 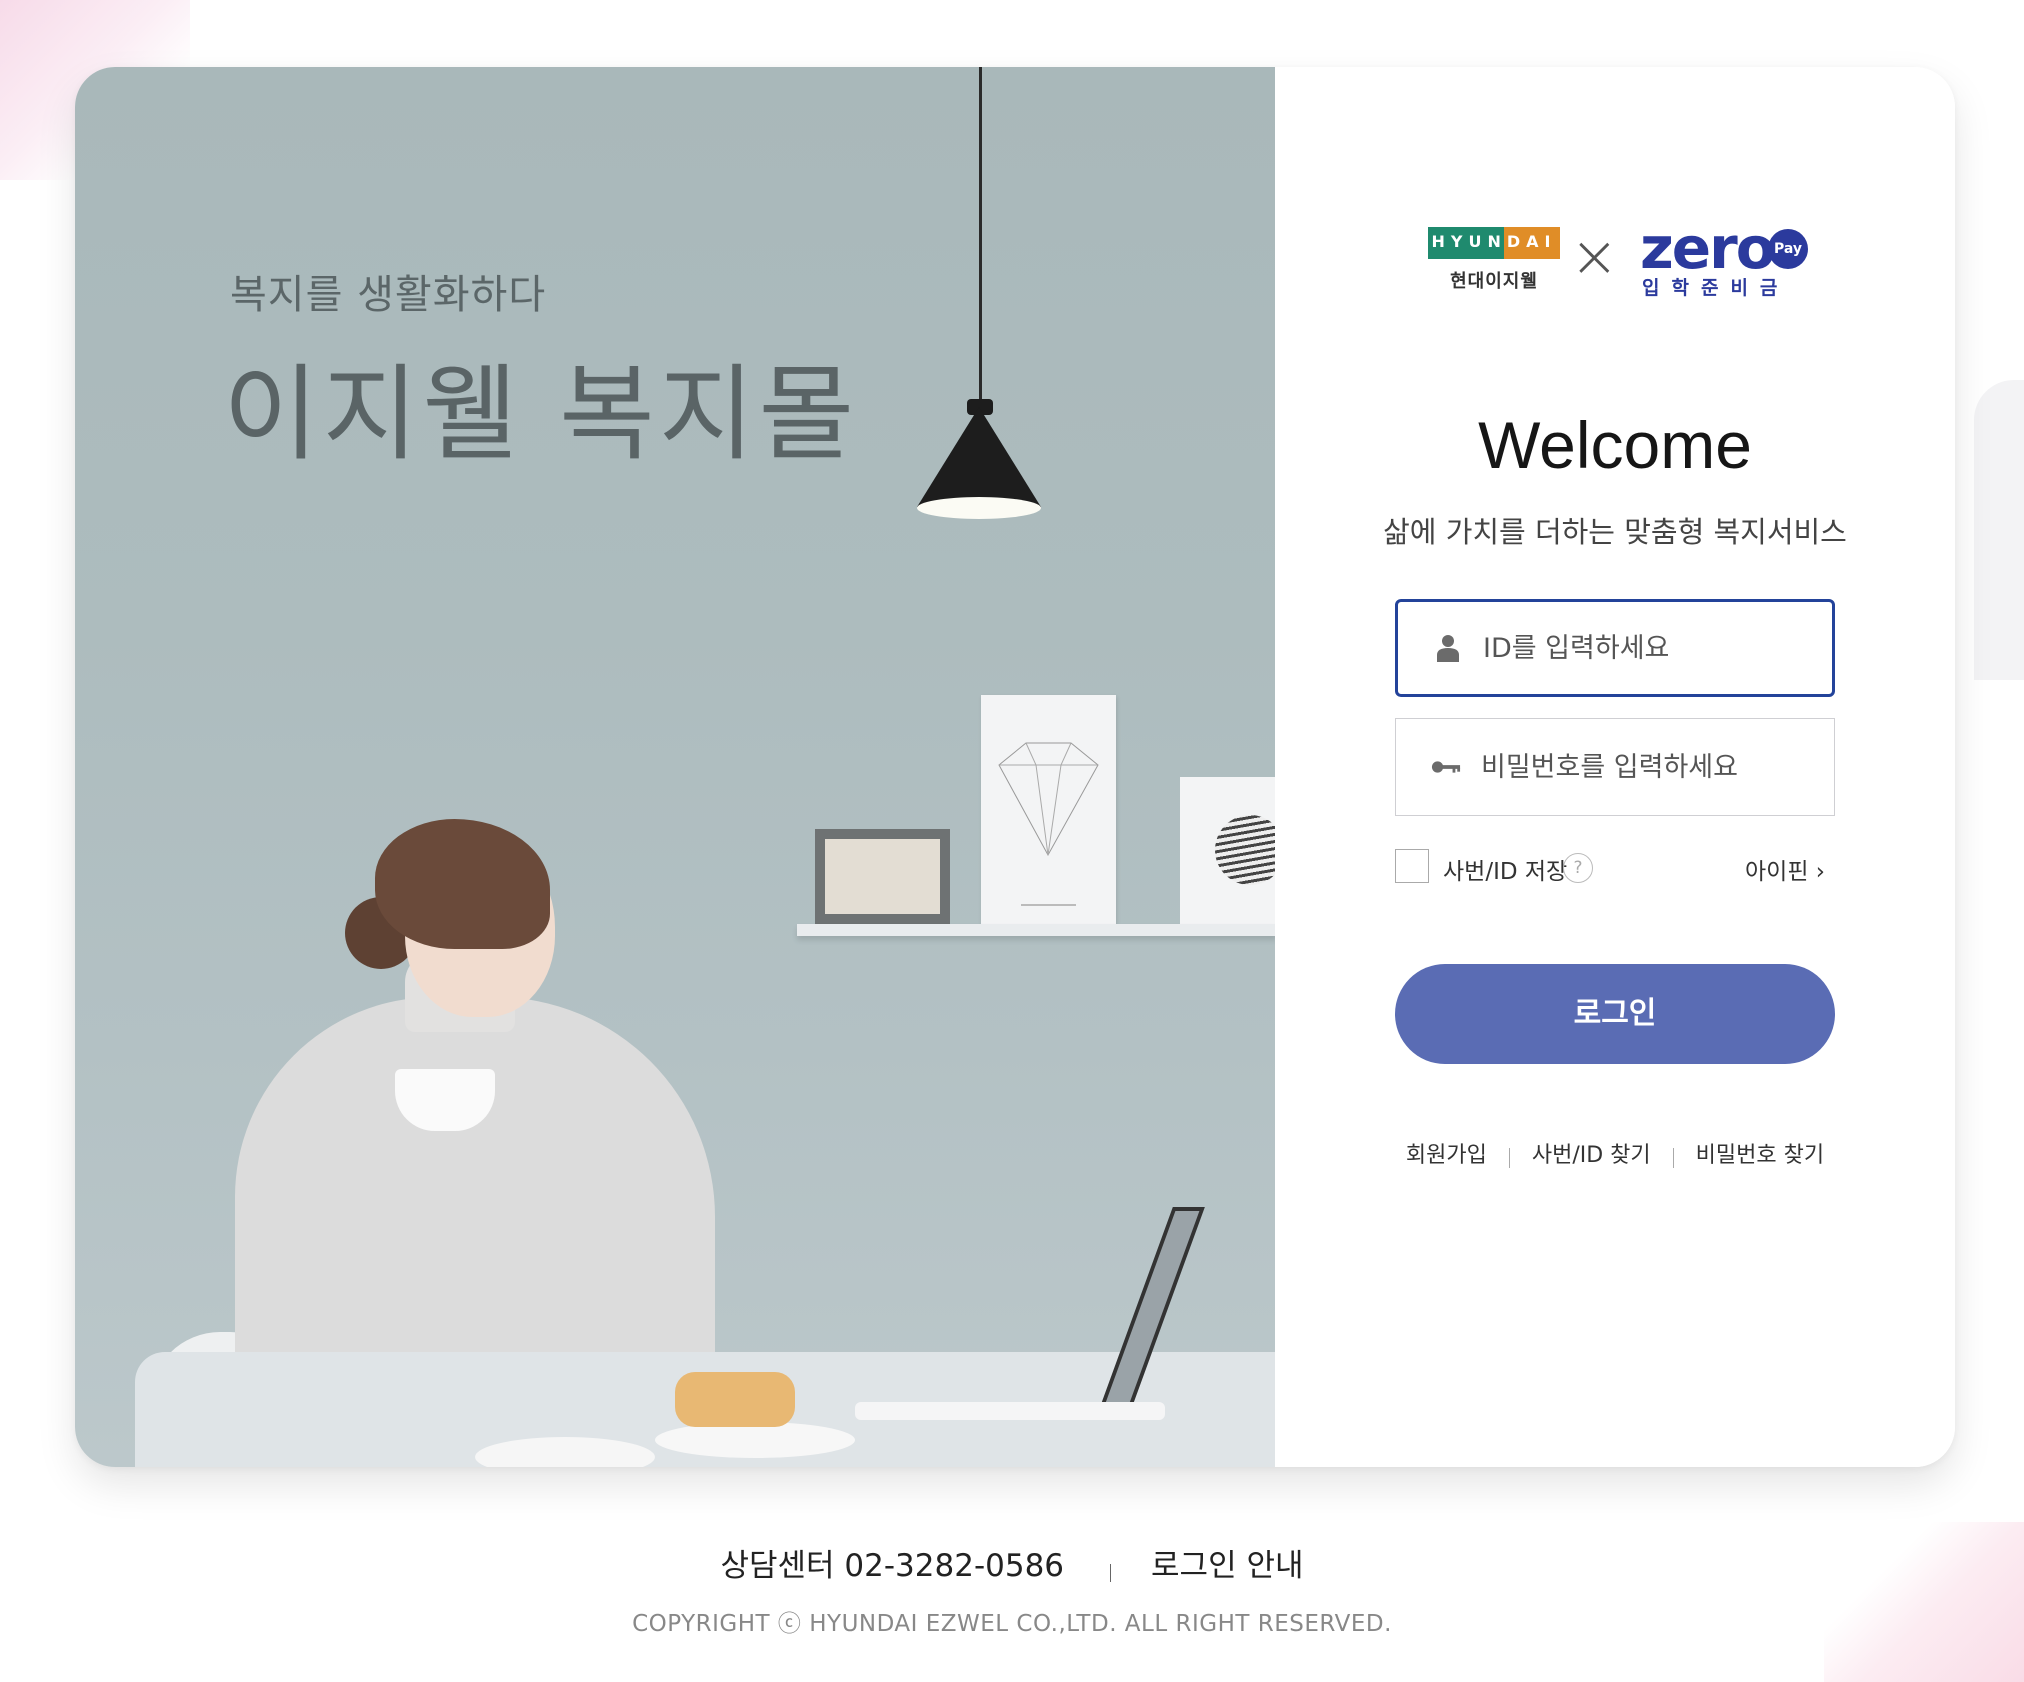 I want to click on wall-shelf, so click(x=1036, y=930).